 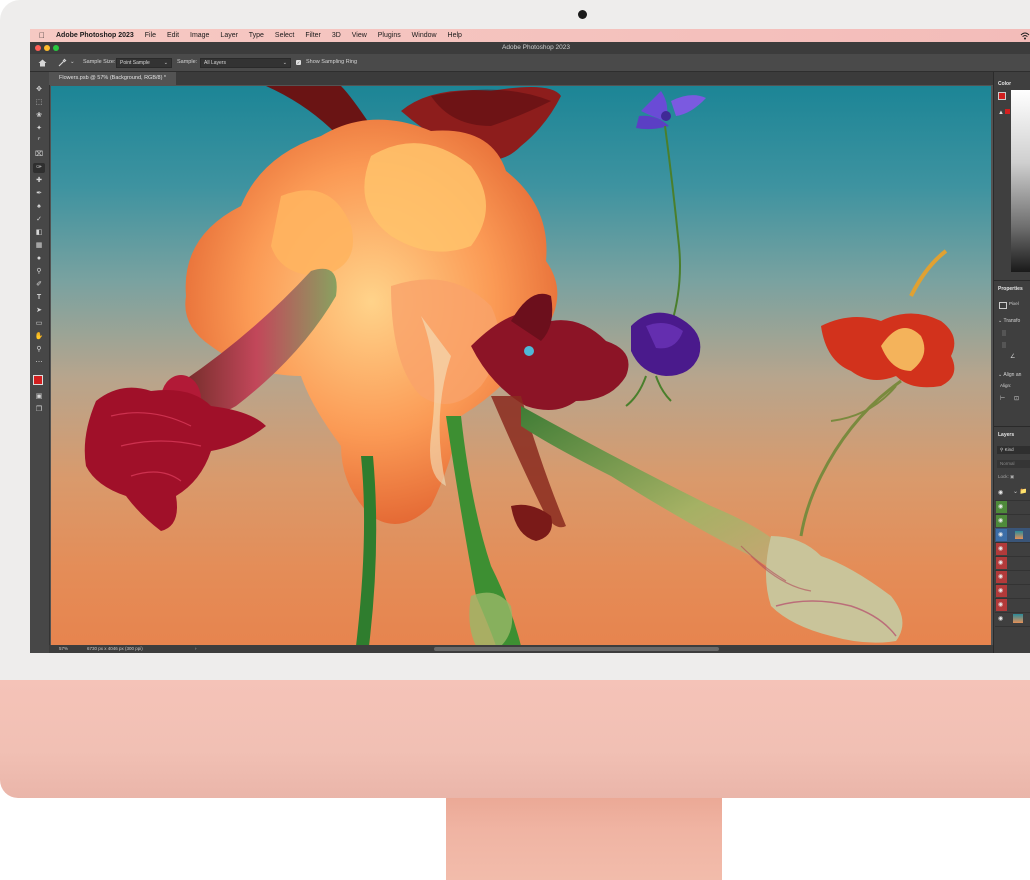 What do you see at coordinates (144, 63) in the screenshot?
I see `sample-size-select: Point Sample ⌄` at bounding box center [144, 63].